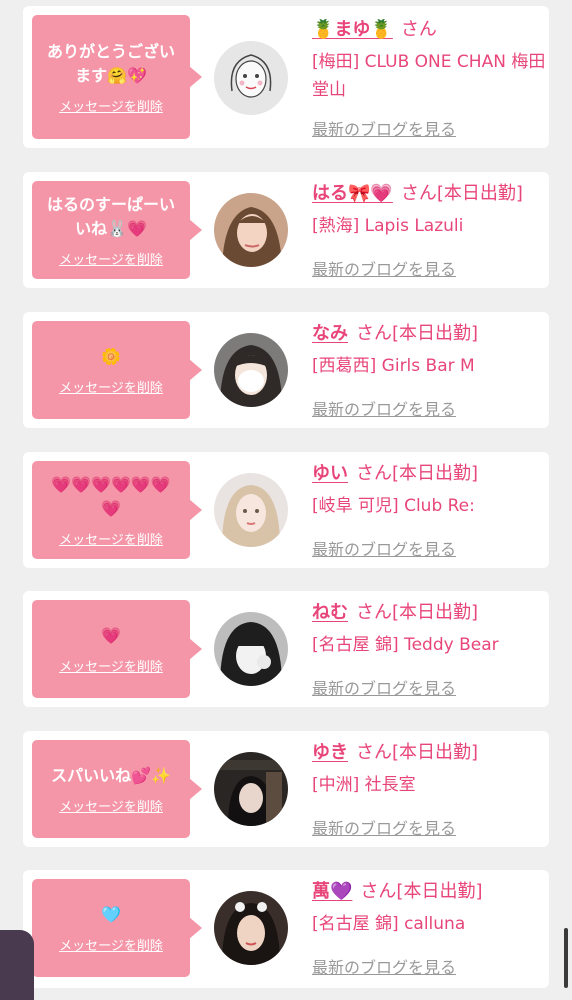  What do you see at coordinates (111, 649) in the screenshot?
I see `message-bubble: 💗 メッセージを削除` at bounding box center [111, 649].